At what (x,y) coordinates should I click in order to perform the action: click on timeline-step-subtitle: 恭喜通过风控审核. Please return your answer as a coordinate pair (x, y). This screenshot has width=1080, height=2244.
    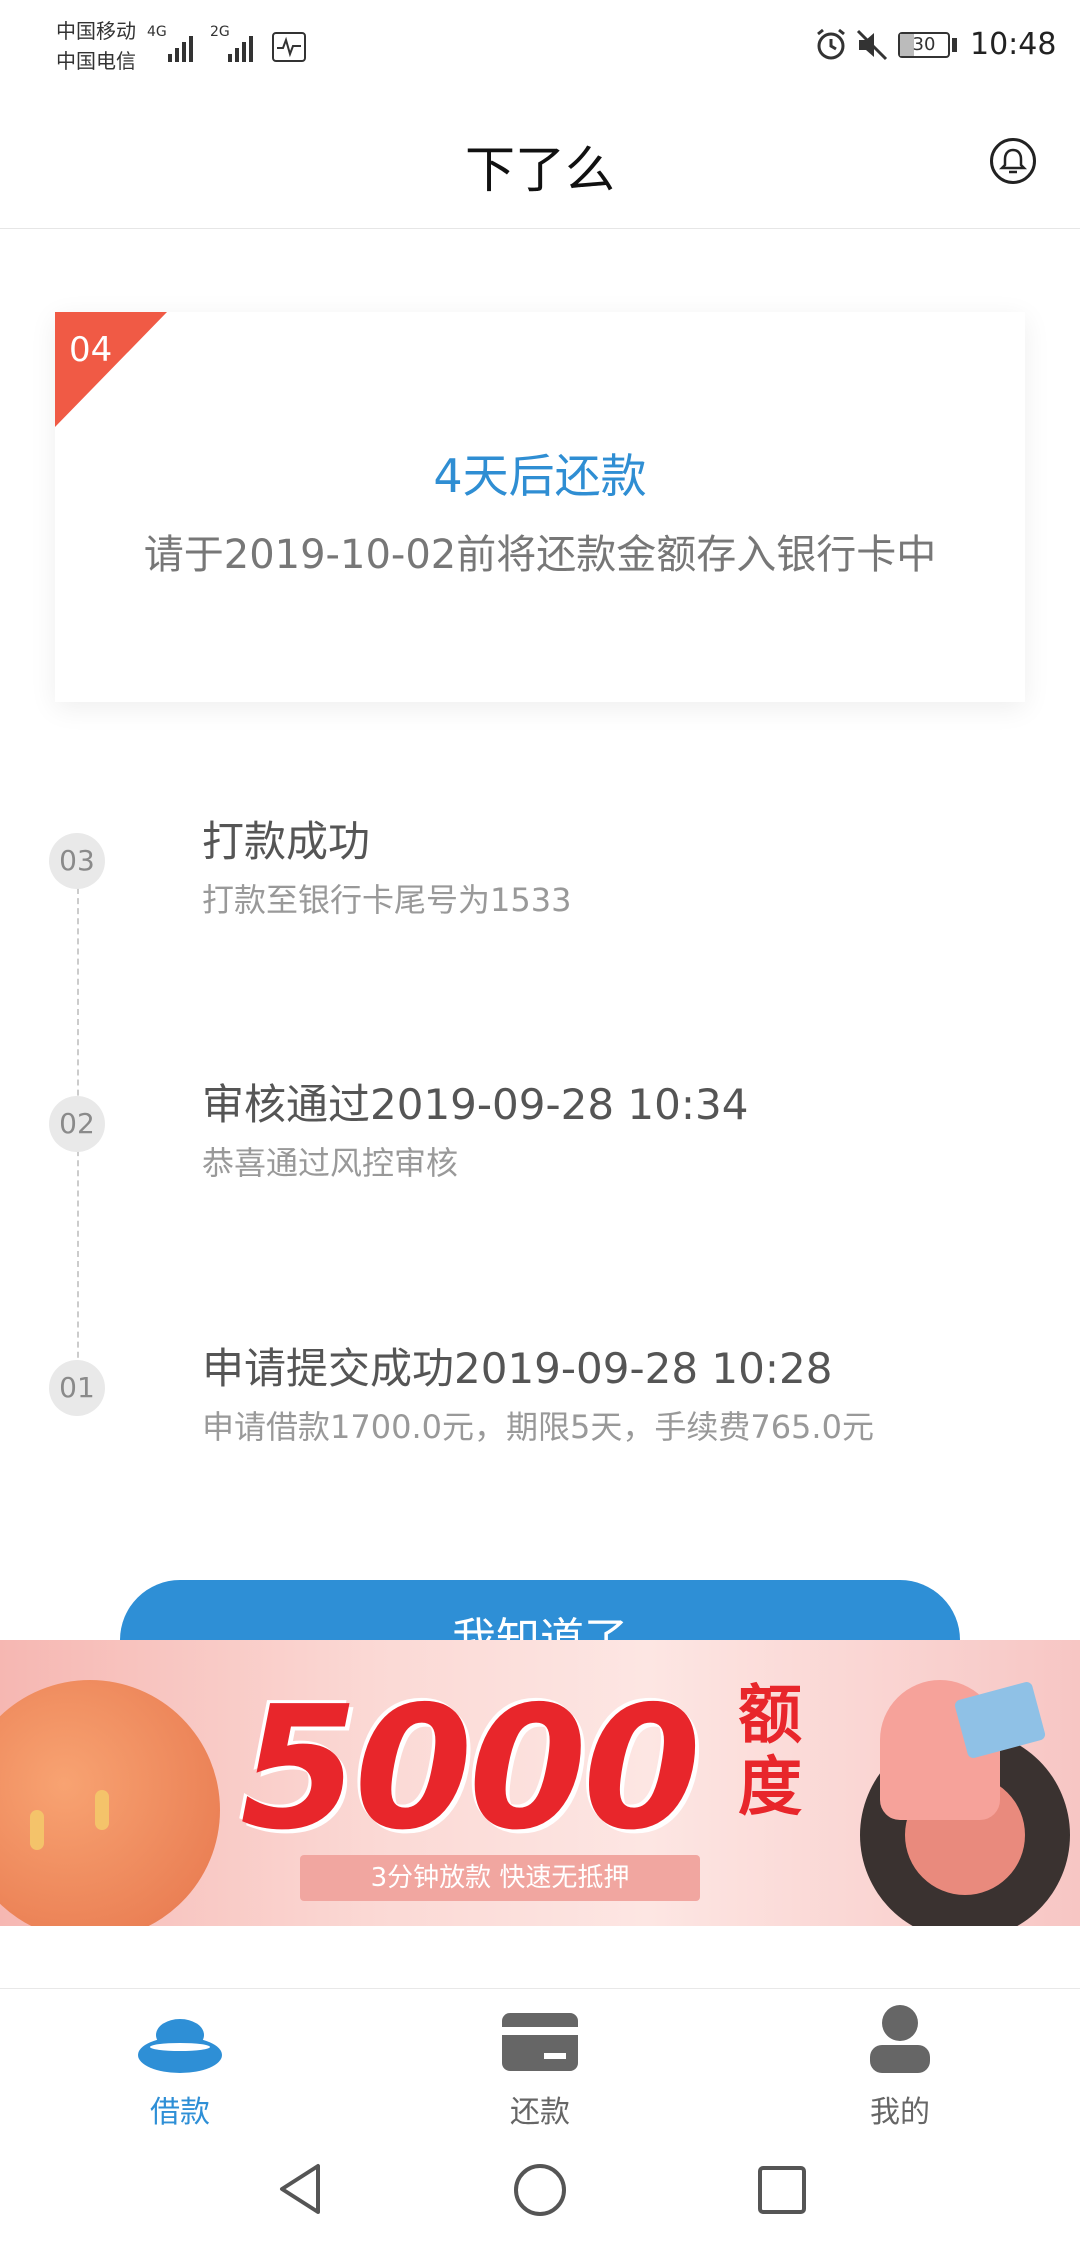
    Looking at the image, I should click on (330, 1163).